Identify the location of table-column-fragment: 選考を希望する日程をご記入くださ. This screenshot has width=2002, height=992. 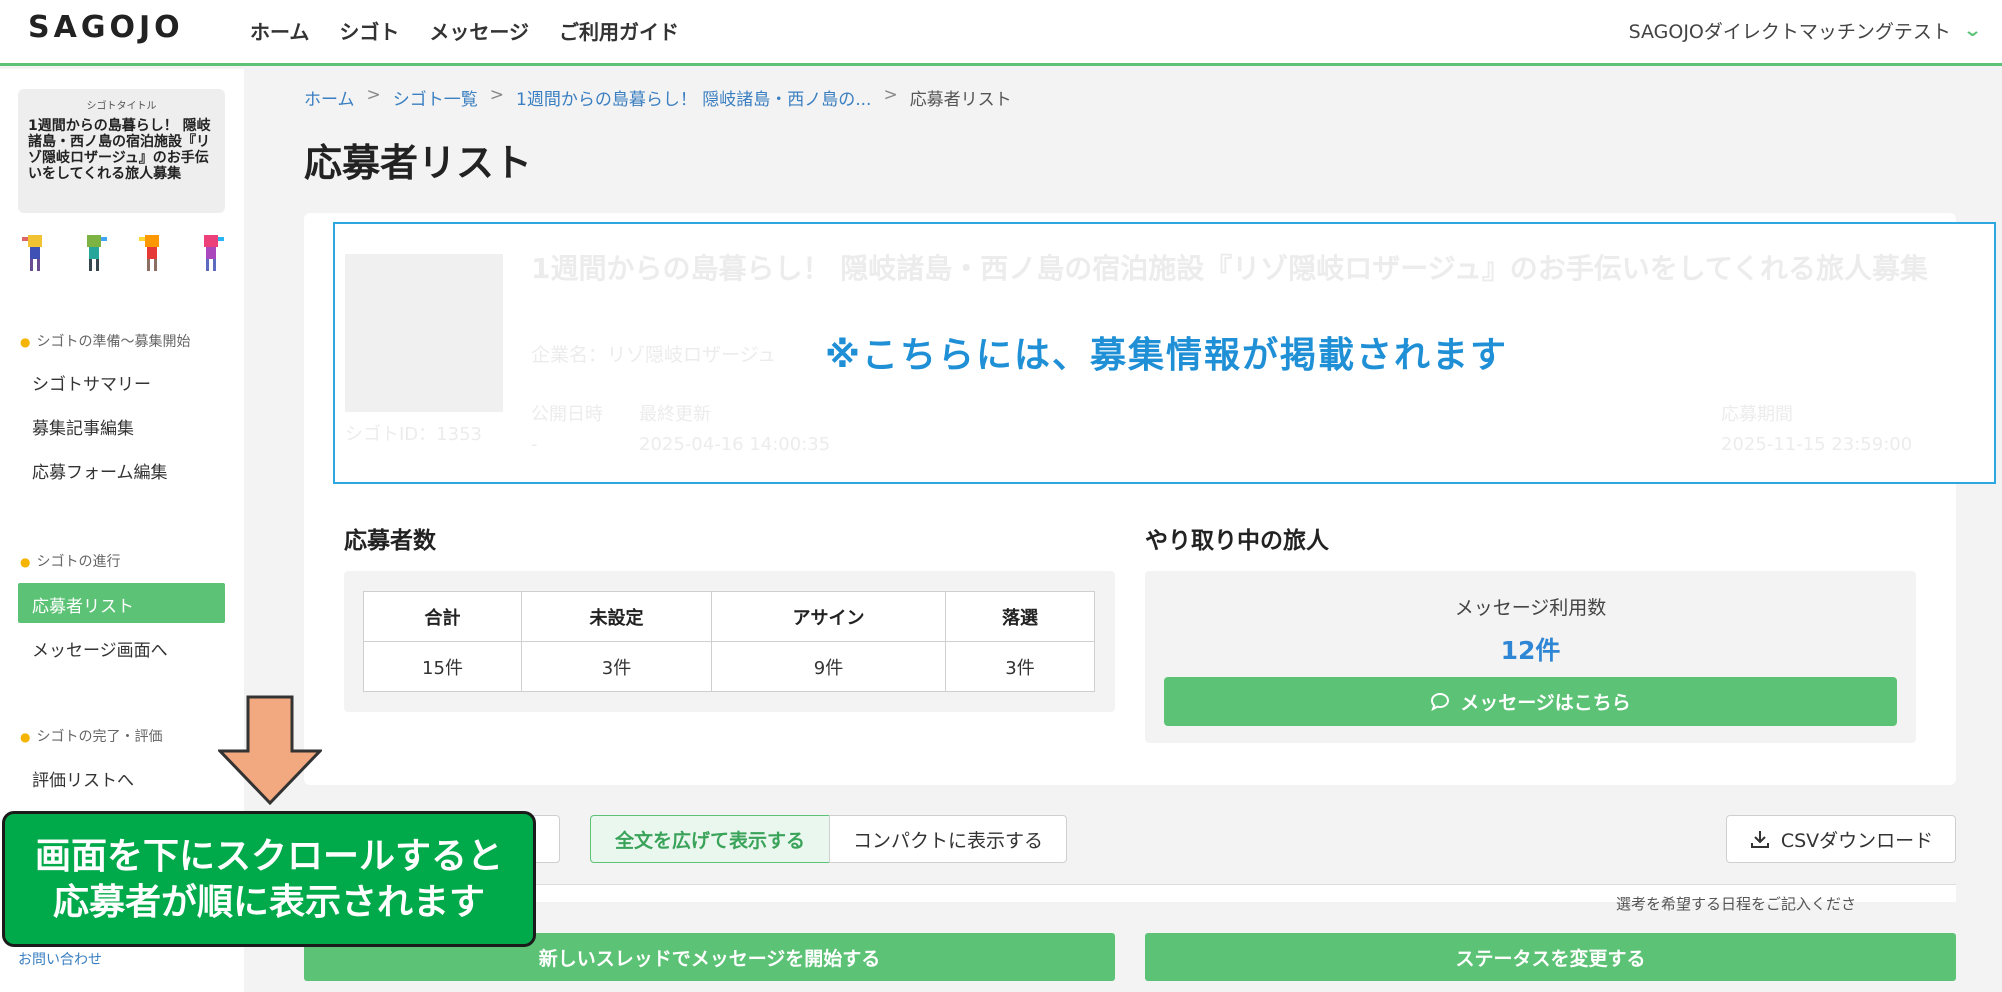
(1736, 904).